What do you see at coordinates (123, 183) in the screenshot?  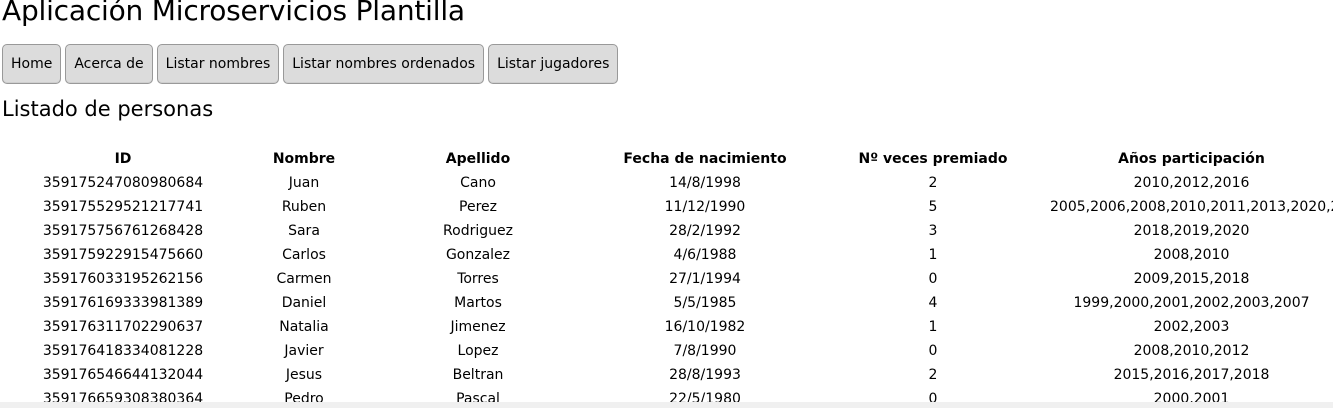 I see `cell-id: 359175247080980684` at bounding box center [123, 183].